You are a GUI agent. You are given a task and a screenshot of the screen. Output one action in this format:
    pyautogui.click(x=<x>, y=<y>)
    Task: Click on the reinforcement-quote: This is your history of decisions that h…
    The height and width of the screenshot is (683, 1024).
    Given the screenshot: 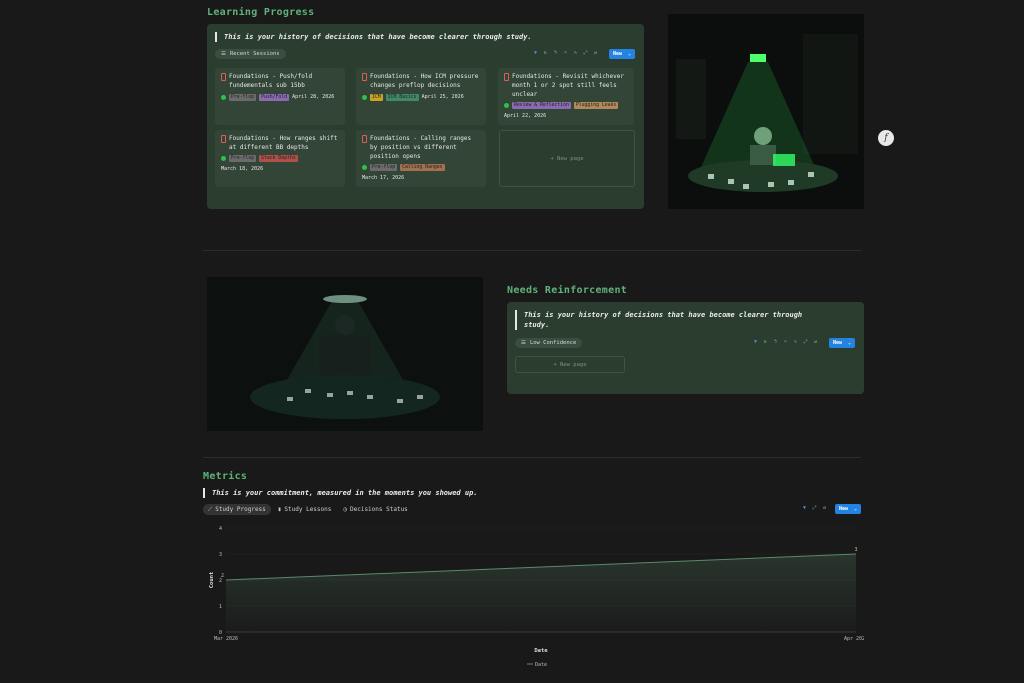 What is the action you would take?
    pyautogui.click(x=669, y=320)
    